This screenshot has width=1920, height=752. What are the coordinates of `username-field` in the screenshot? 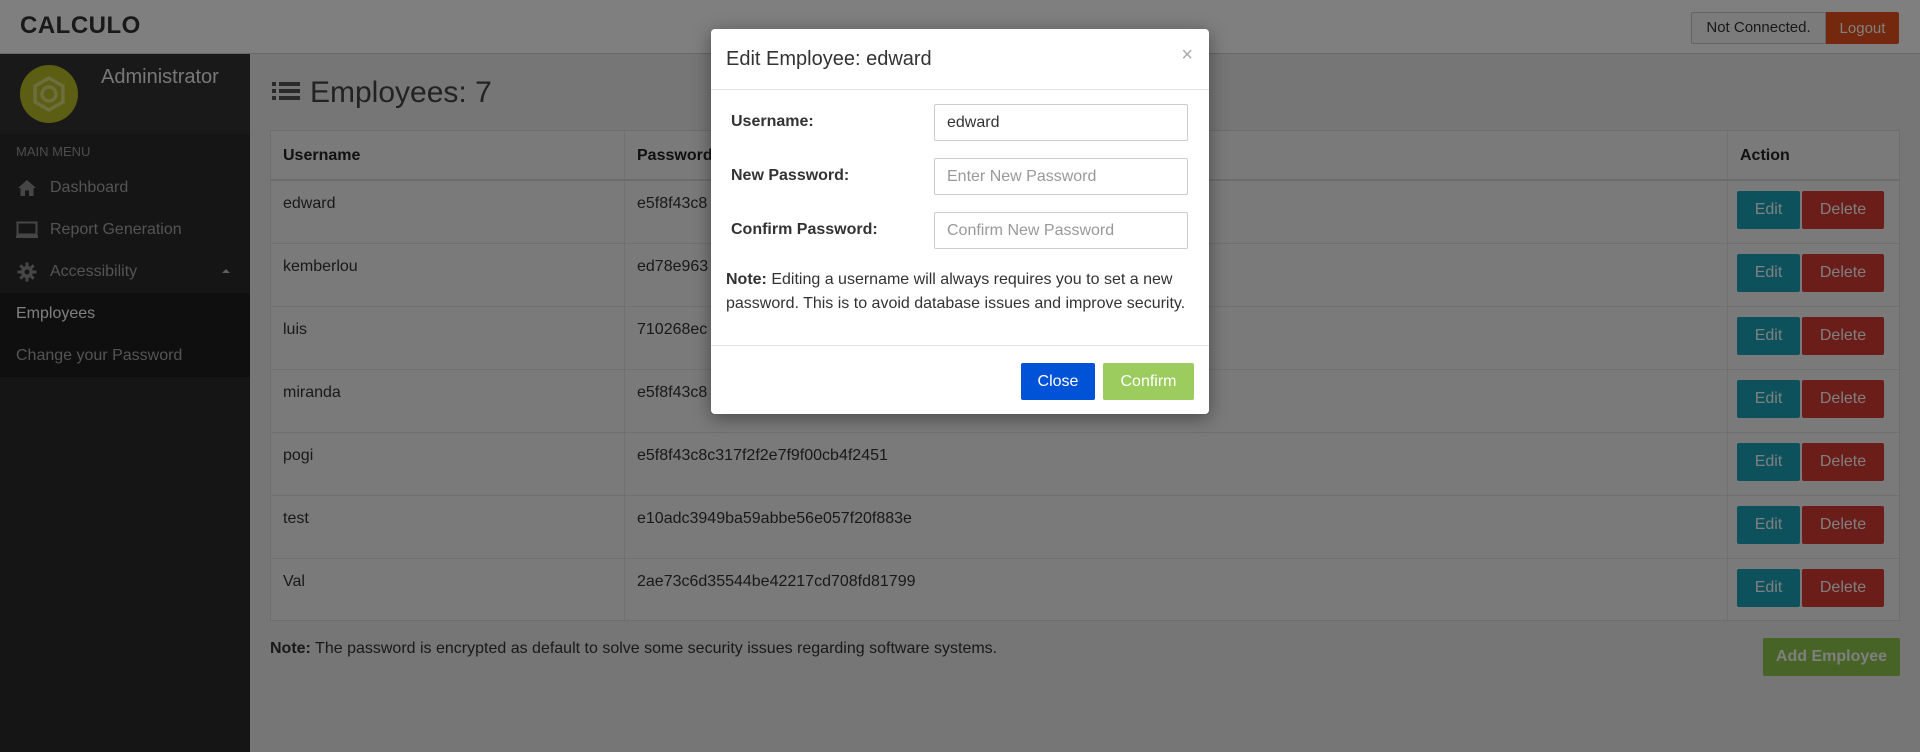 It's located at (1061, 122).